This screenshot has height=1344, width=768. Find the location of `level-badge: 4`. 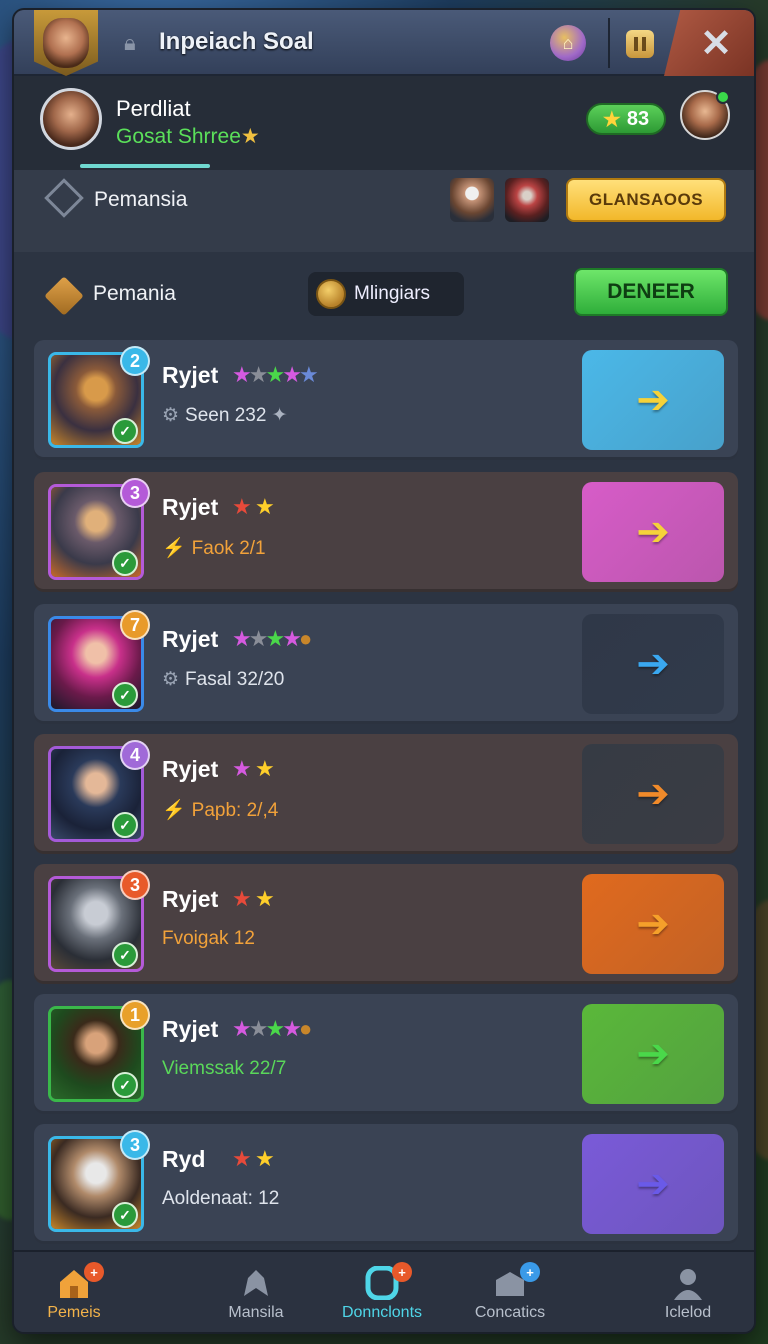

level-badge: 4 is located at coordinates (135, 755).